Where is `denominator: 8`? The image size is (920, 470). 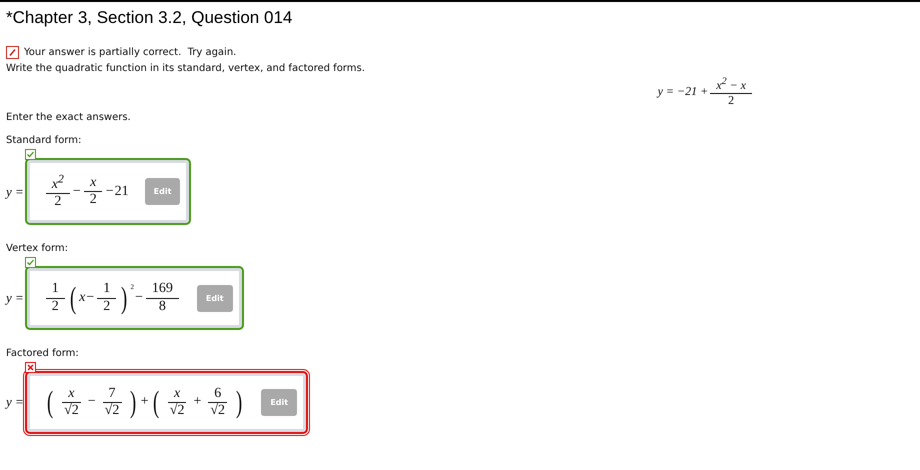 denominator: 8 is located at coordinates (162, 306).